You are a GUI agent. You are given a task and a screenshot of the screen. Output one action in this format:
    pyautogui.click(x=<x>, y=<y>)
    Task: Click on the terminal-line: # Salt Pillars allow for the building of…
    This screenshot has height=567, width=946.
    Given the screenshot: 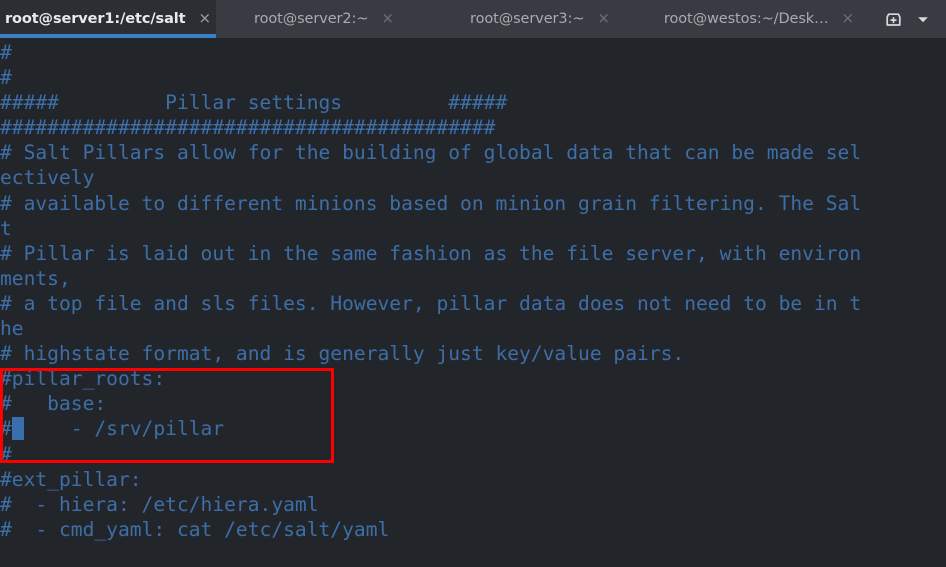 What is the action you would take?
    pyautogui.click(x=431, y=153)
    